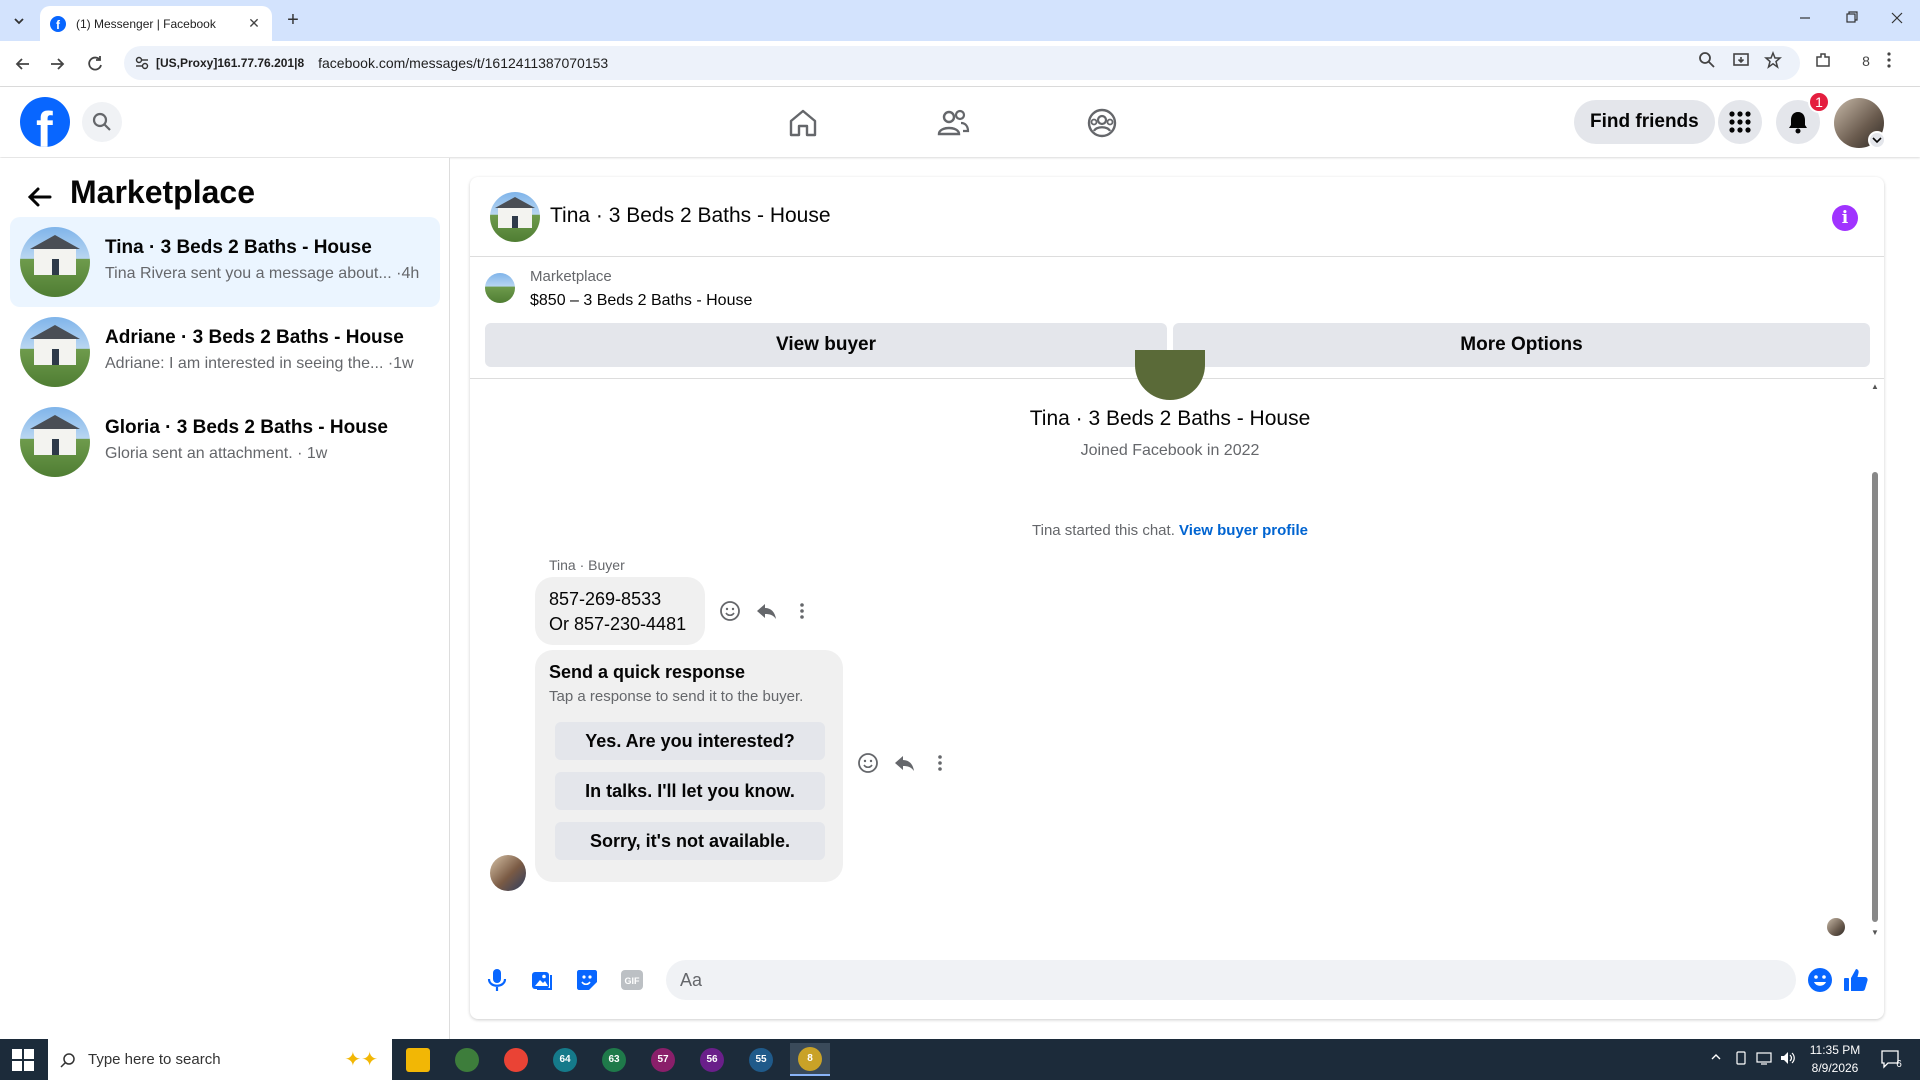 The image size is (1920, 1080). What do you see at coordinates (761, 1059) in the screenshot?
I see `taskbar-app: 55` at bounding box center [761, 1059].